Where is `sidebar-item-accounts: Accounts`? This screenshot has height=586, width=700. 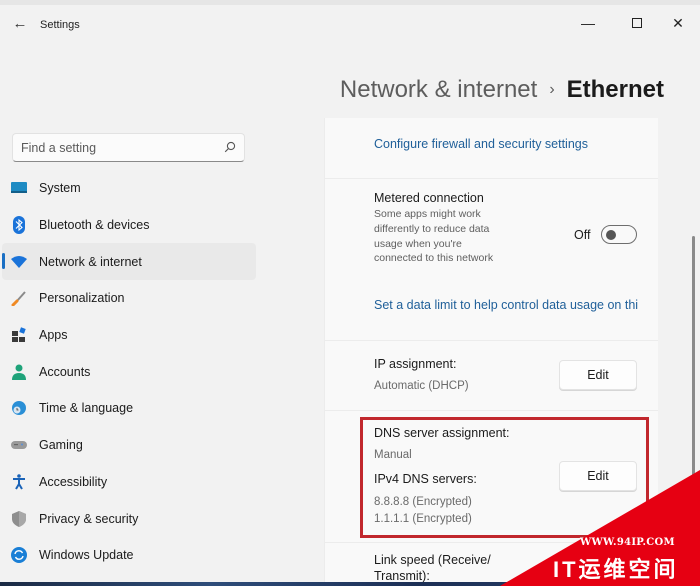
sidebar-item-accounts: Accounts is located at coordinates (129, 371).